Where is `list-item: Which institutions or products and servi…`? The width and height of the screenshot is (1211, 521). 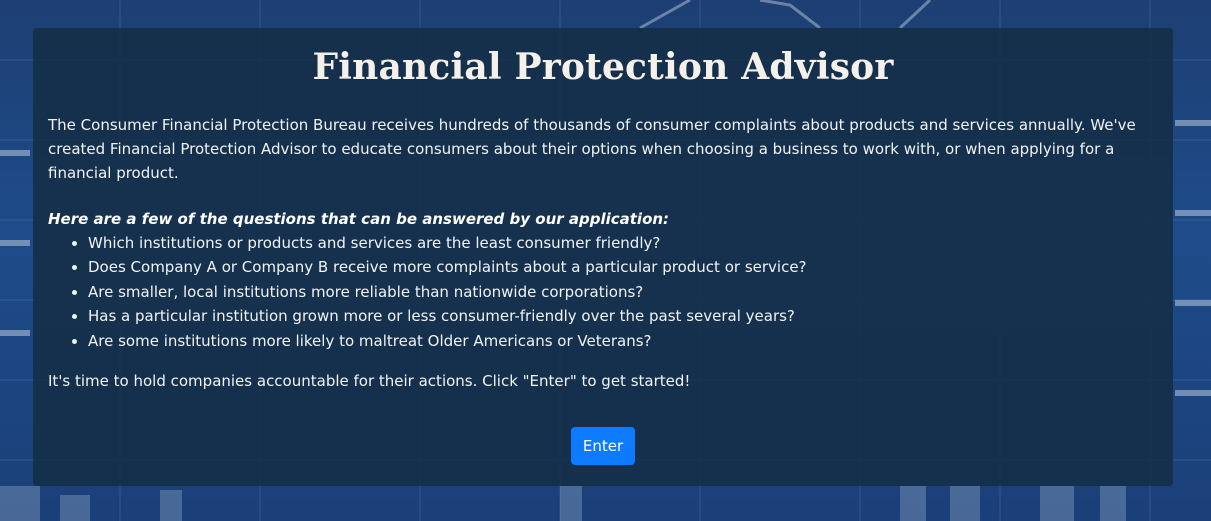
list-item: Which institutions or products and servi… is located at coordinates (623, 243).